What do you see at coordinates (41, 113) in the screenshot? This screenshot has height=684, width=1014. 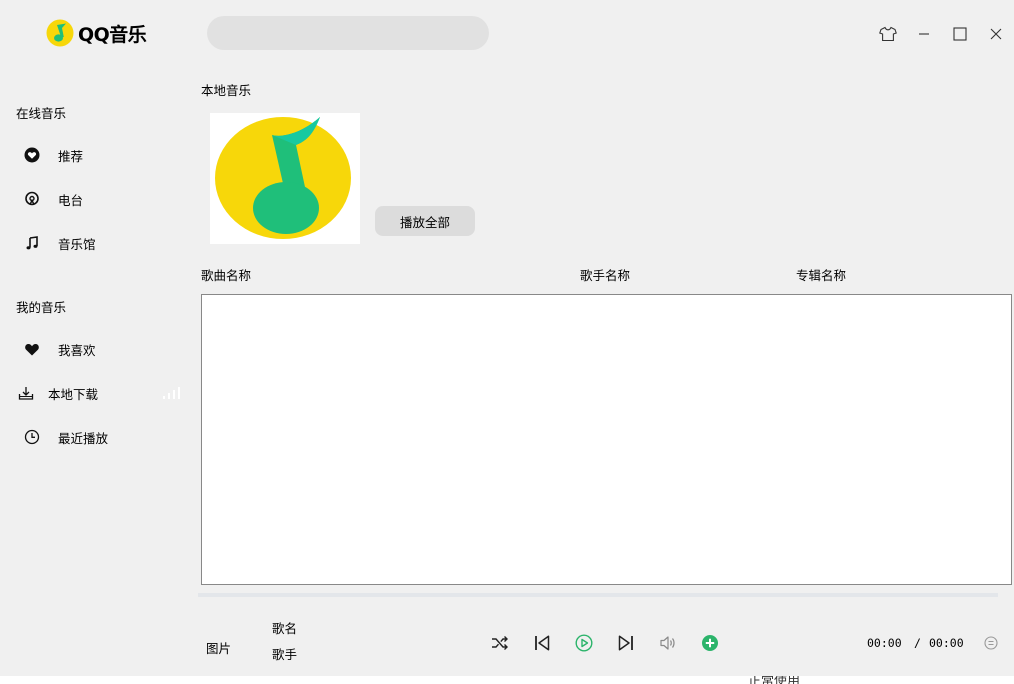 I see `online-music-section-label: 在线音乐` at bounding box center [41, 113].